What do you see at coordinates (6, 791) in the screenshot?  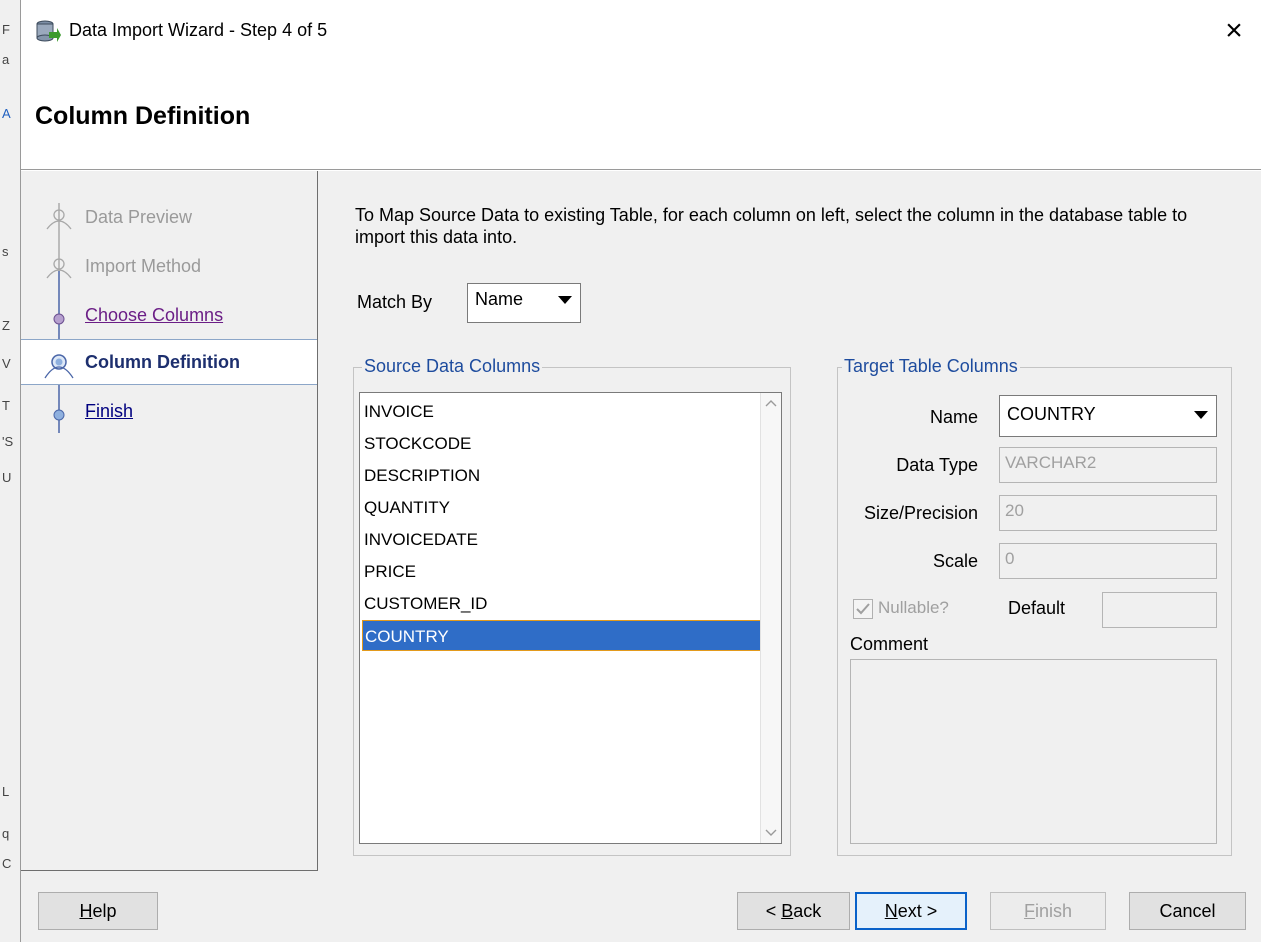 I see `background-text: L` at bounding box center [6, 791].